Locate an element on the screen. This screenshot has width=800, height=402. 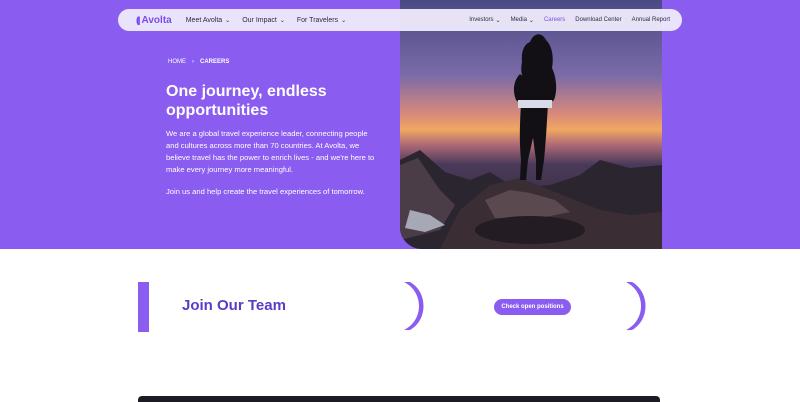
nav-our-impact: Our Impact ⌄ is located at coordinates (263, 20).